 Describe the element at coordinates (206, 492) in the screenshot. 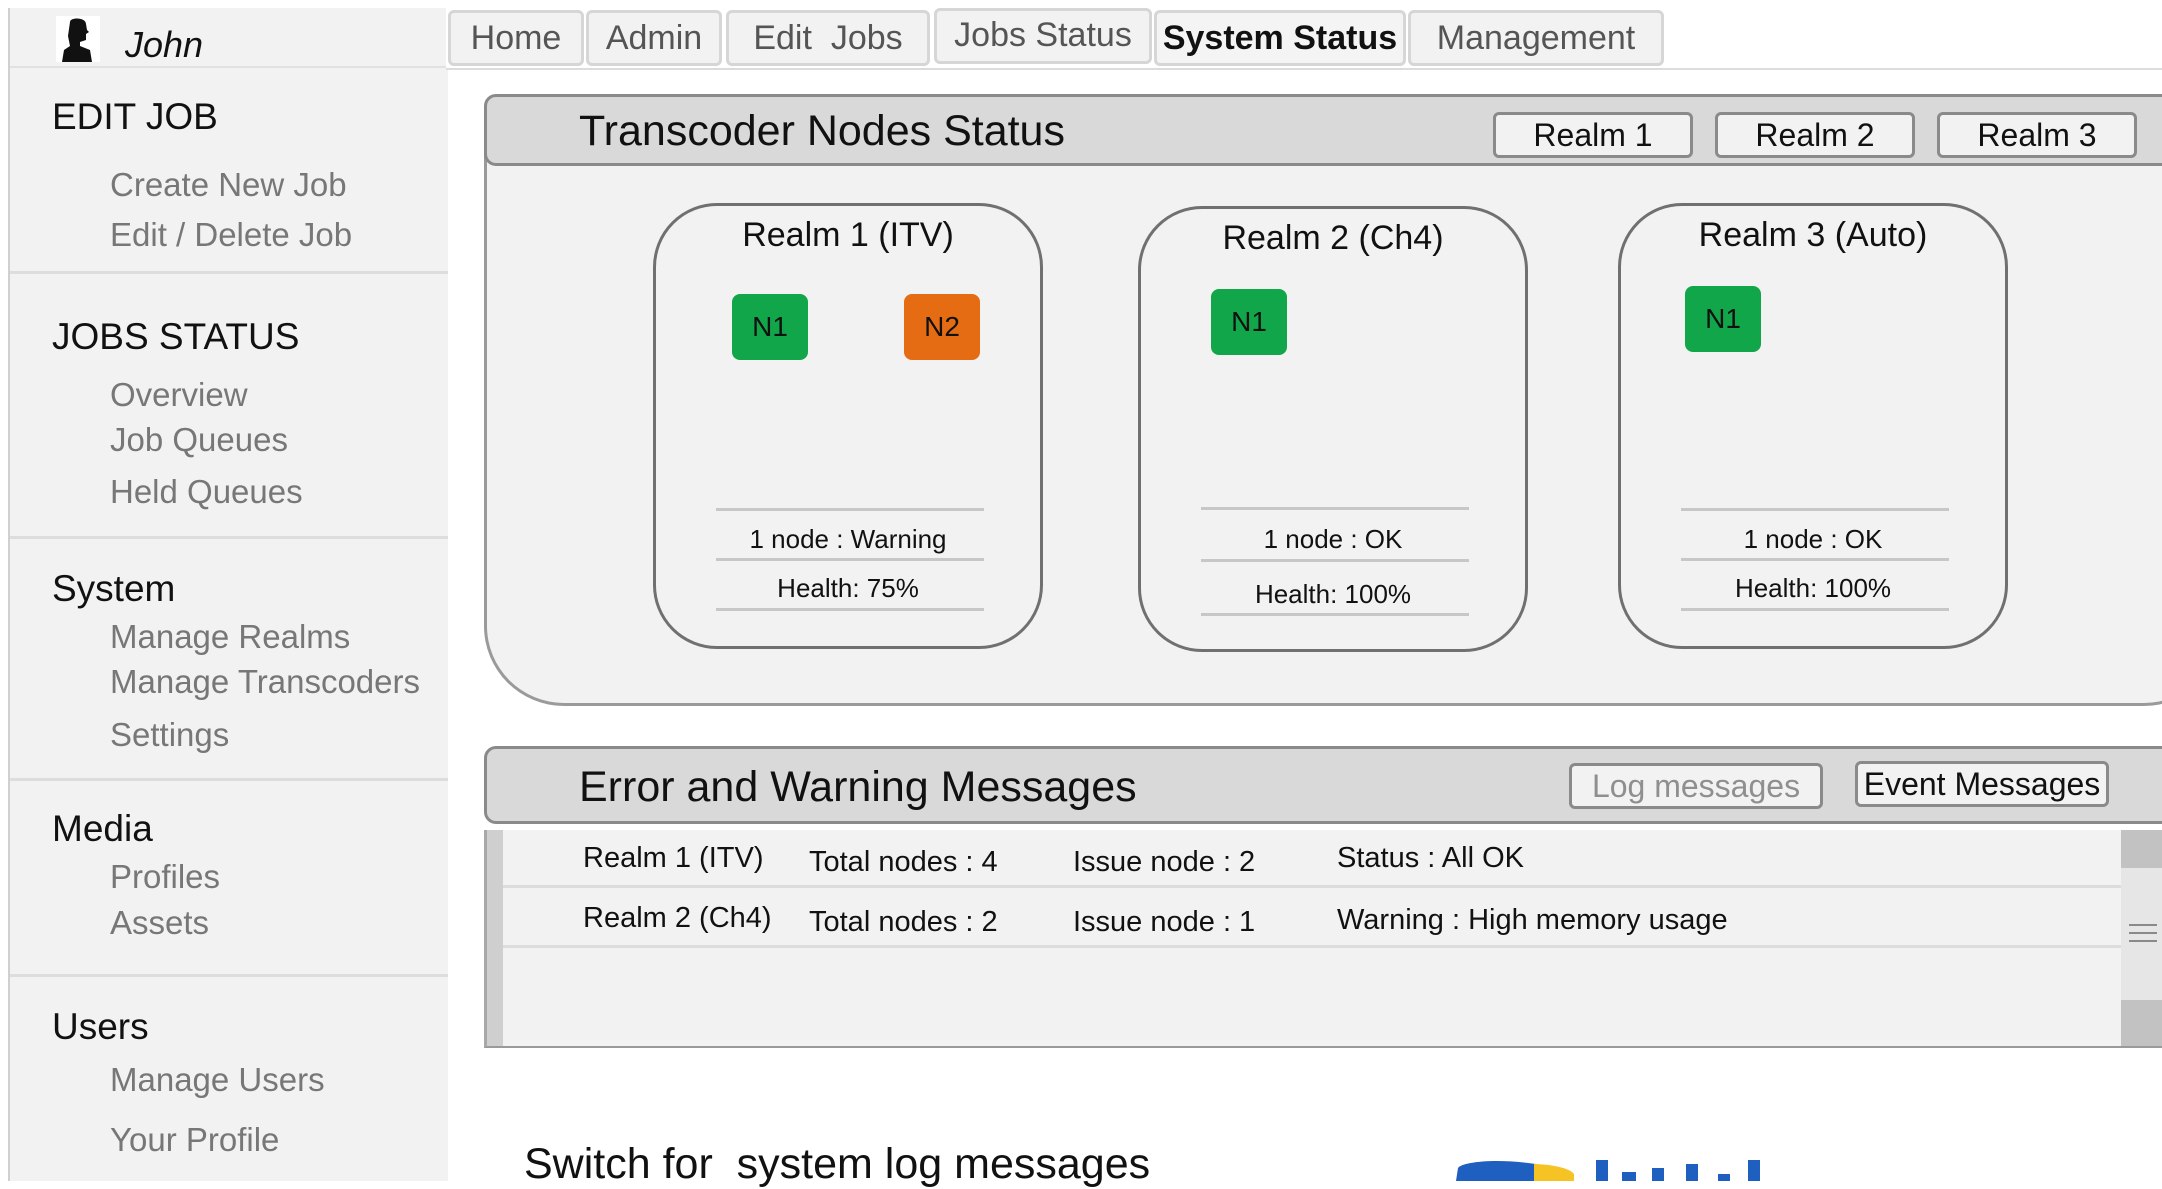

I see `sidebar-item-held-queues: Held Queues` at that location.